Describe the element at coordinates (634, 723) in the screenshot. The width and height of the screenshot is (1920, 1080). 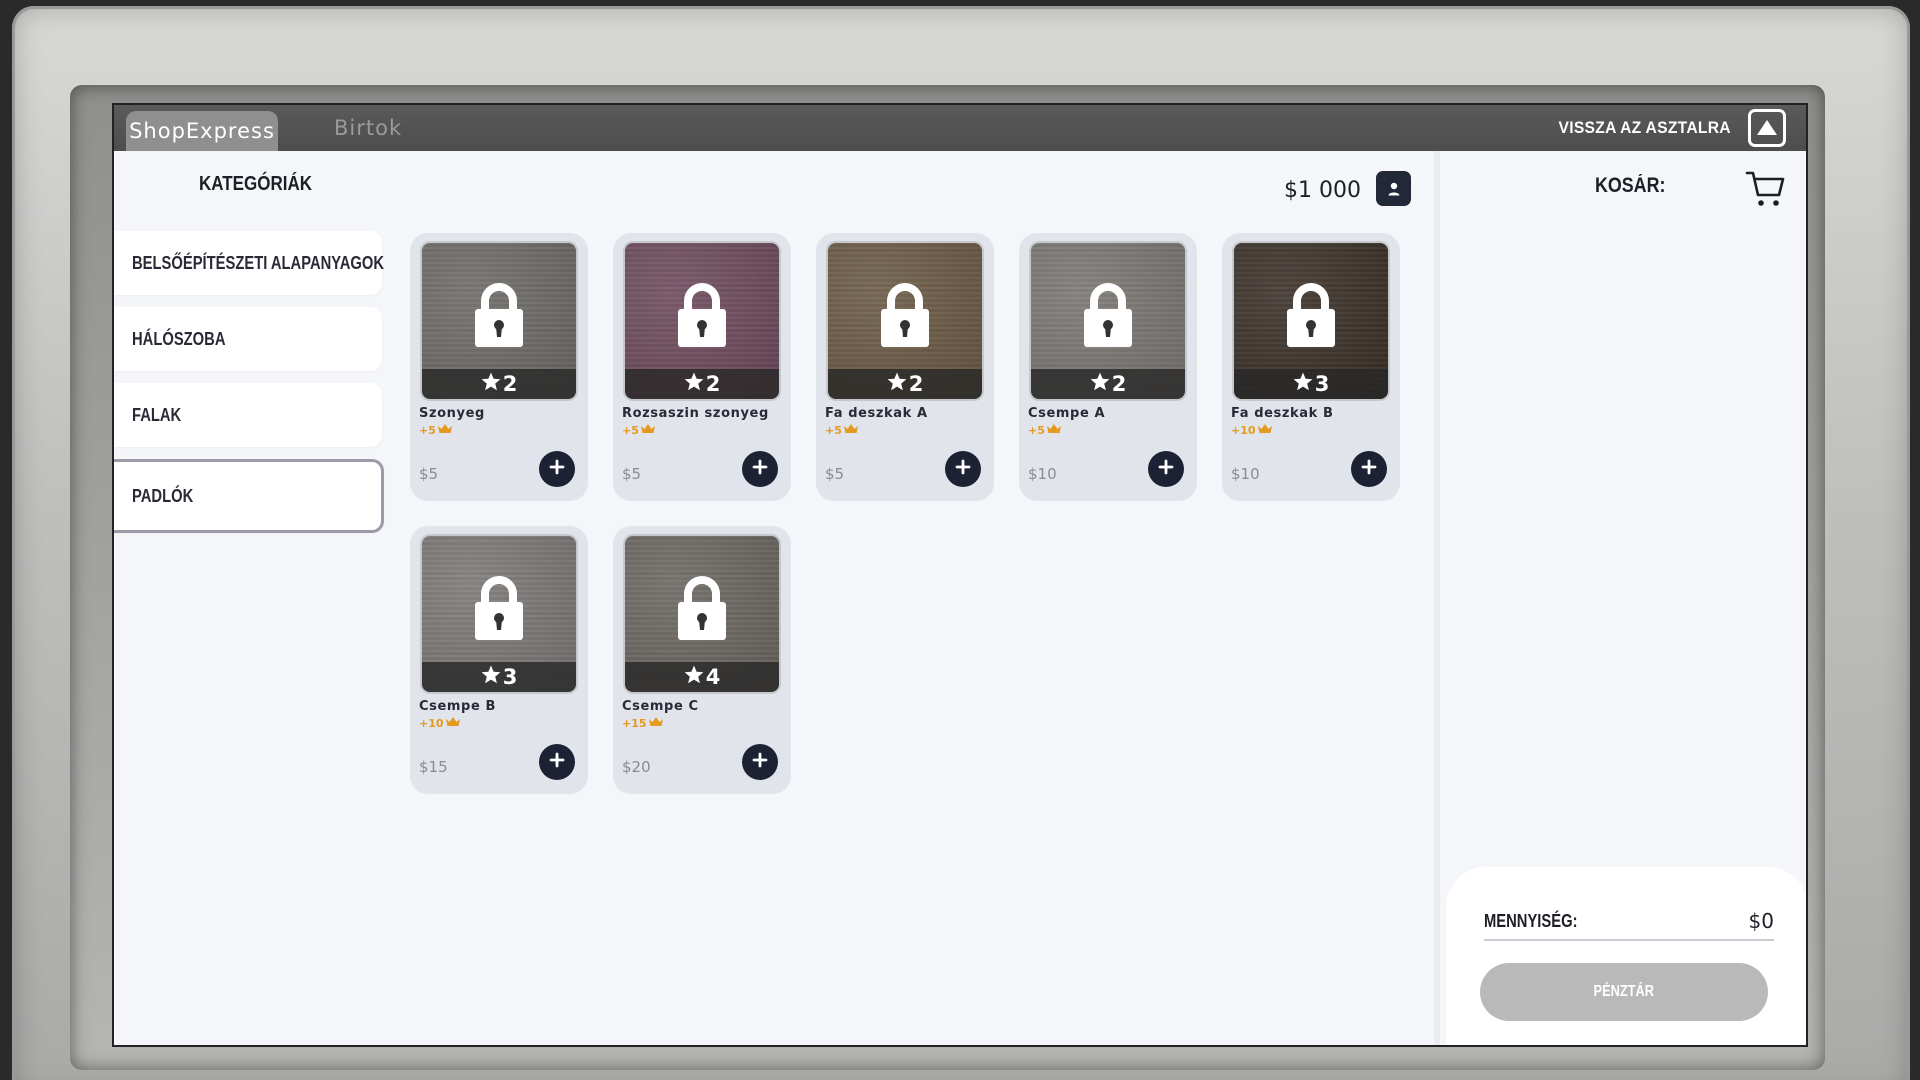
I see `bonus-value: +15` at that location.